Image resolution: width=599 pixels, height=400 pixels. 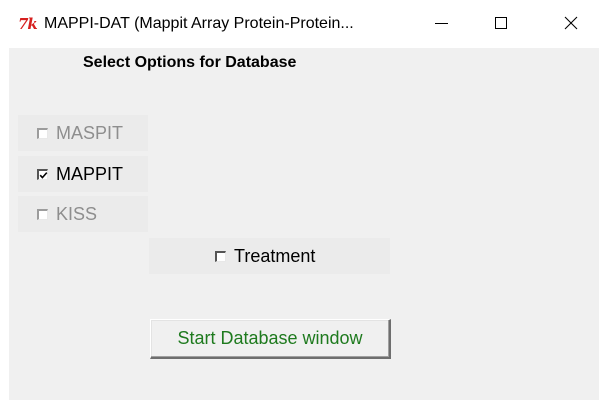 I want to click on close-button, so click(x=571, y=23).